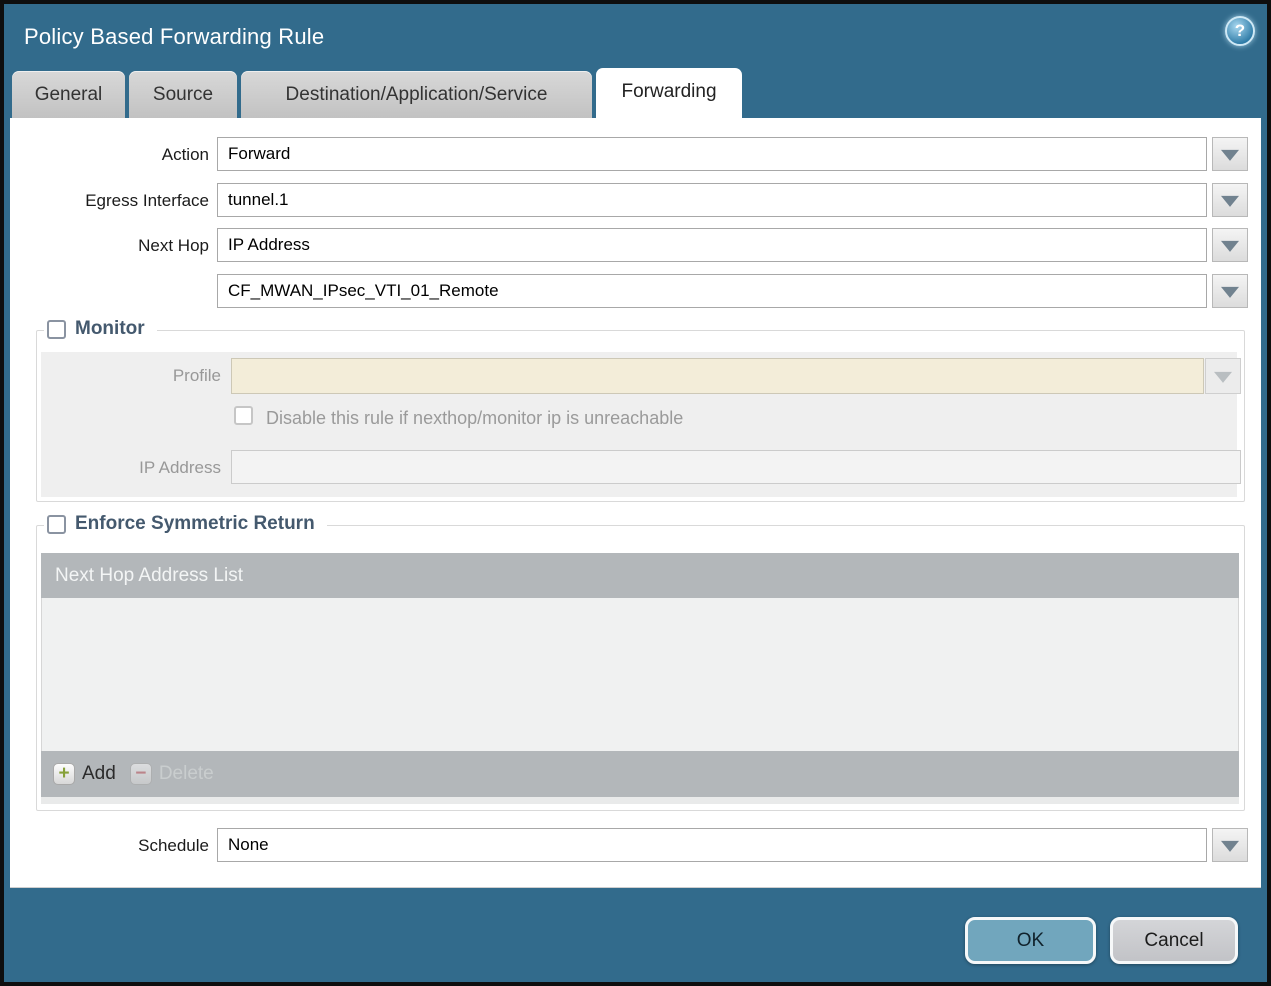 The height and width of the screenshot is (986, 1271). What do you see at coordinates (717, 376) in the screenshot?
I see `profile-select` at bounding box center [717, 376].